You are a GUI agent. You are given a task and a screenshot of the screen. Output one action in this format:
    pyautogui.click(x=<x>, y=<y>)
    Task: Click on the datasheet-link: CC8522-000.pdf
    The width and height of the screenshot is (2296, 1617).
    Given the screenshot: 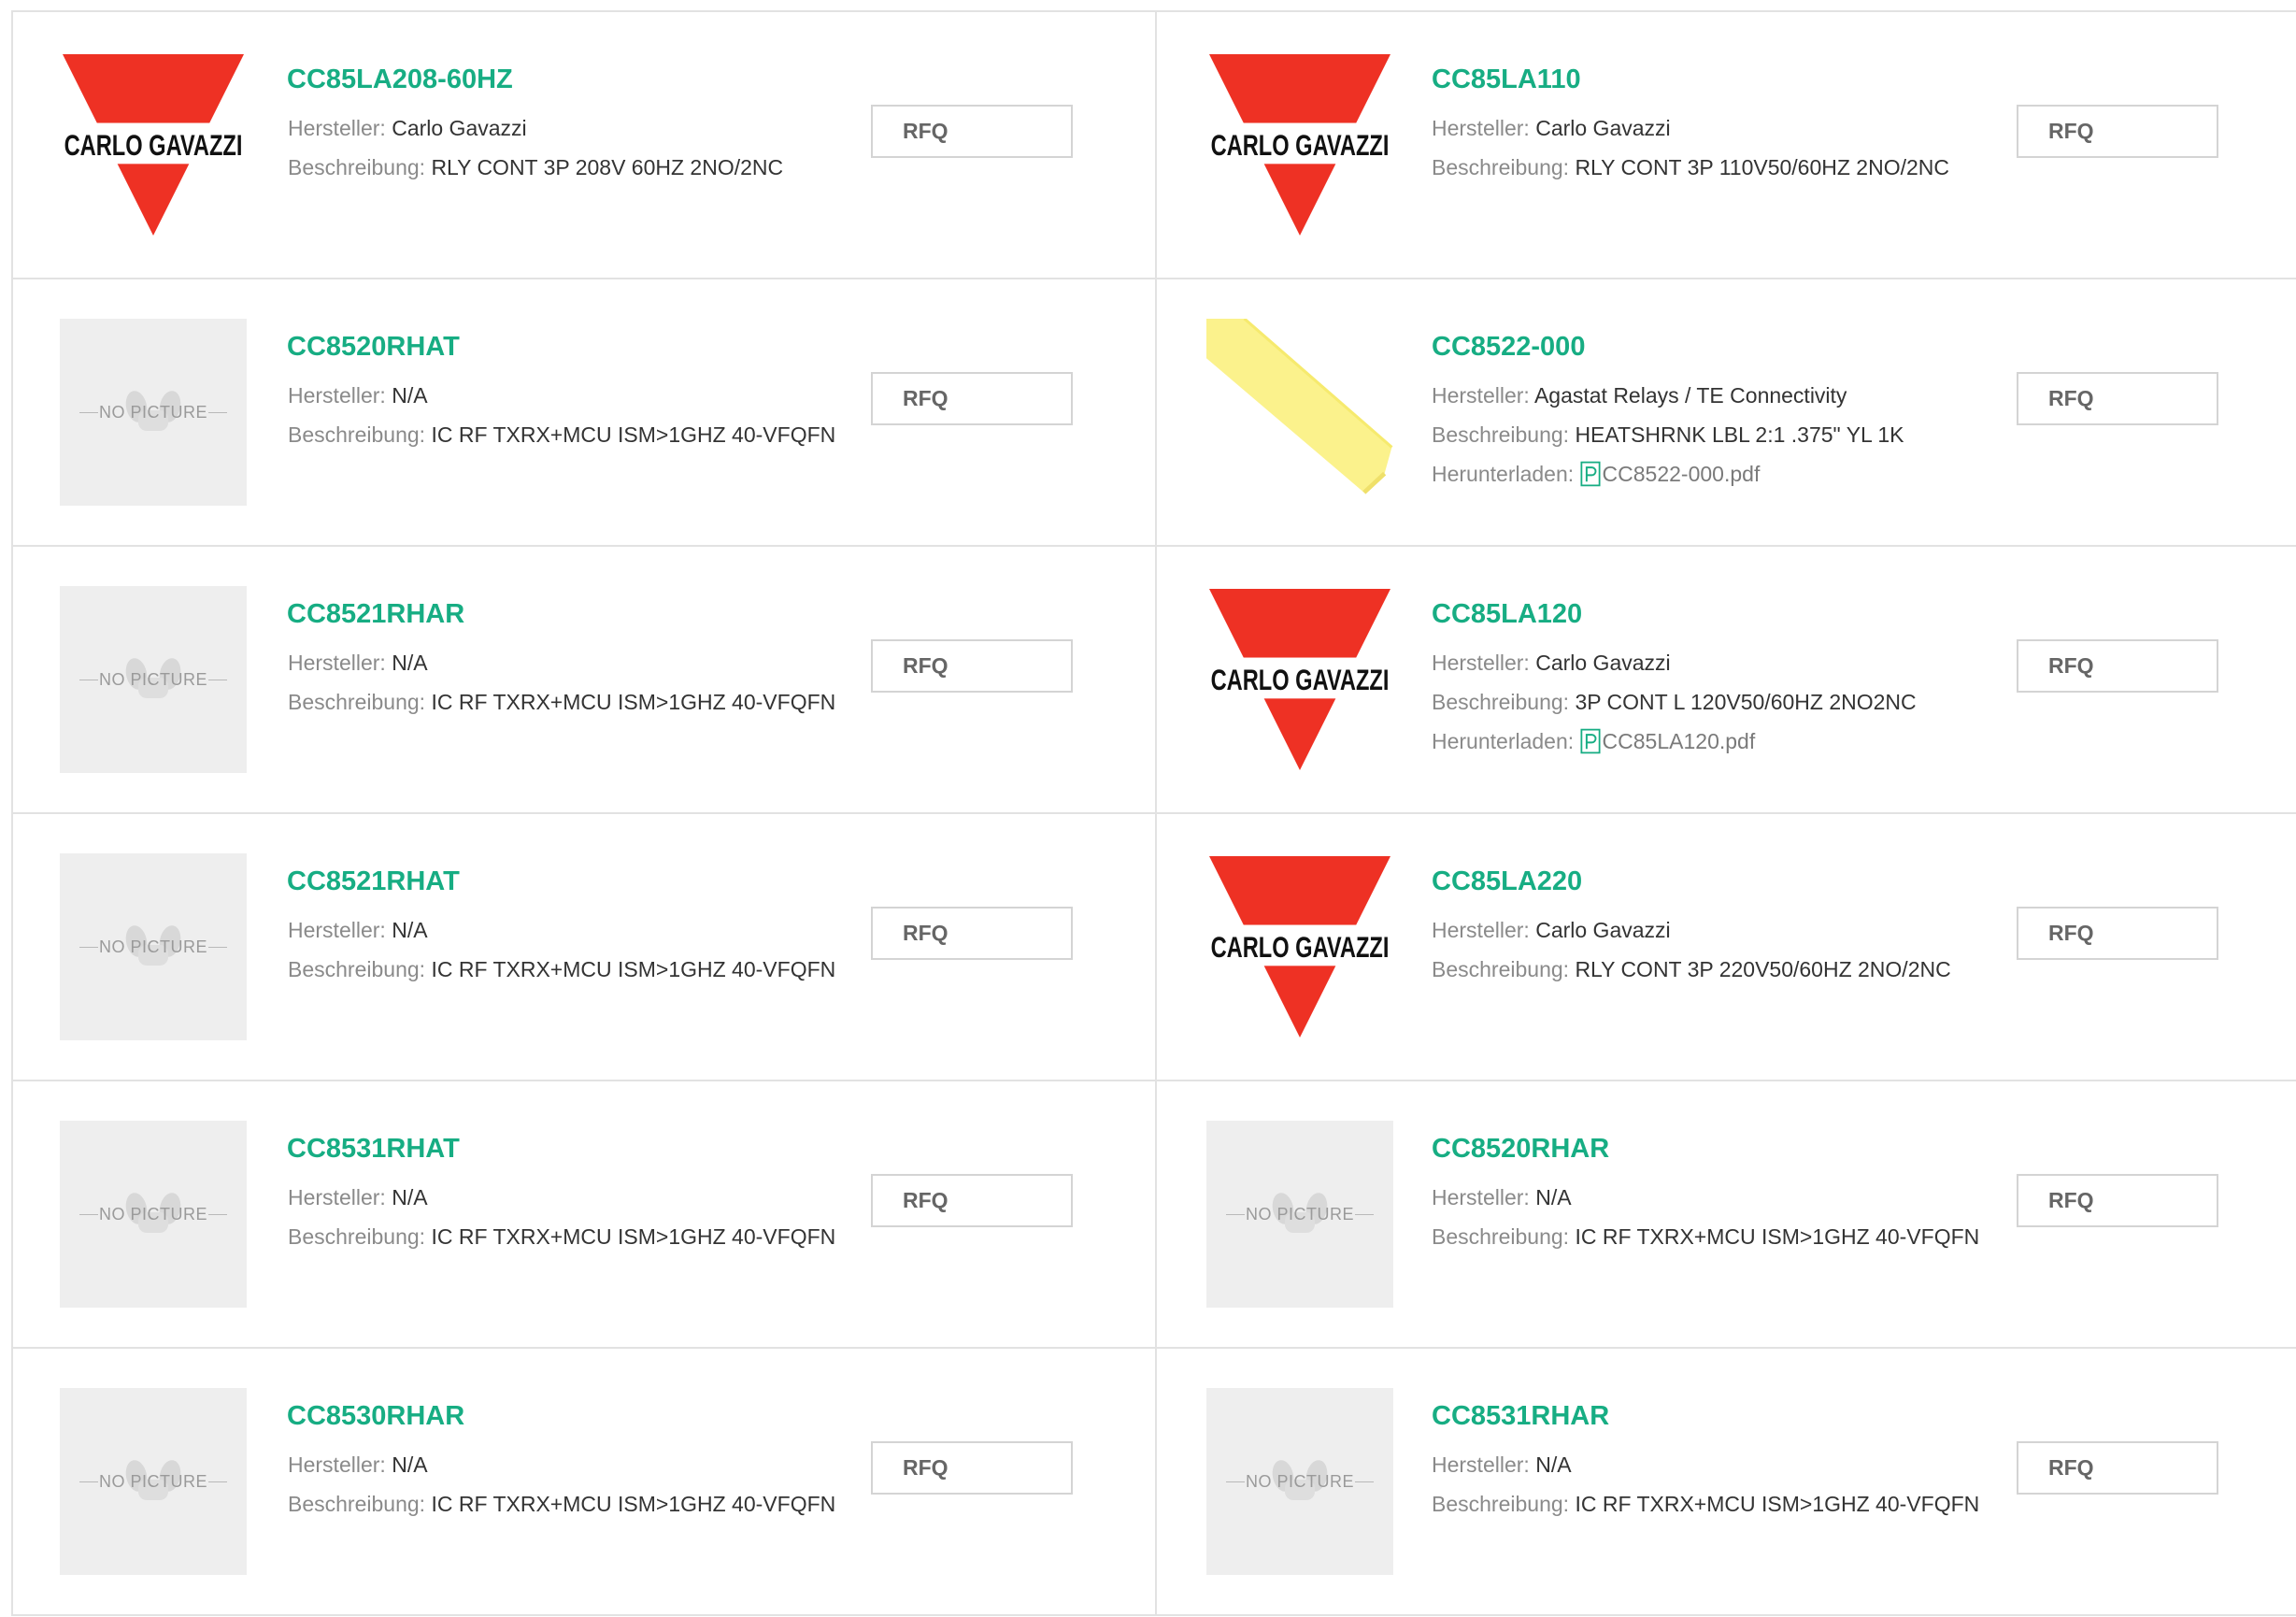 What is the action you would take?
    pyautogui.click(x=1670, y=474)
    